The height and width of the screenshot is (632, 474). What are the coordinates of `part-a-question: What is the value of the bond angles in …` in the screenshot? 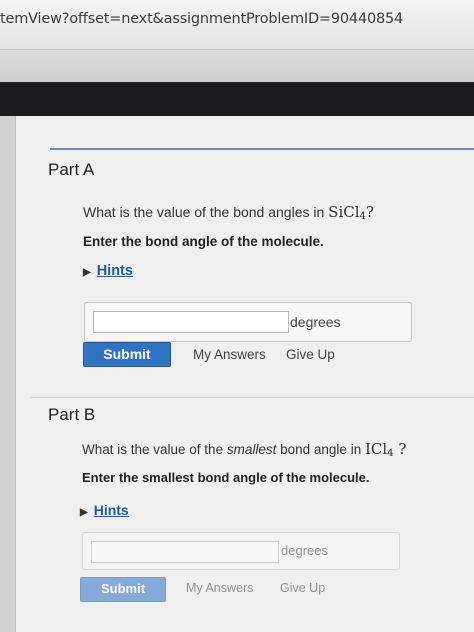 It's located at (228, 212).